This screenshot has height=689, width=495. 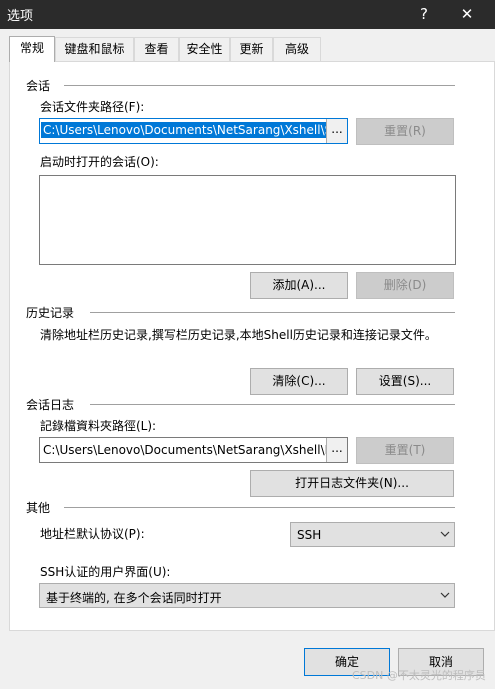 What do you see at coordinates (92, 107) in the screenshot?
I see `session-folder-label: 会话文件夹路径(F):` at bounding box center [92, 107].